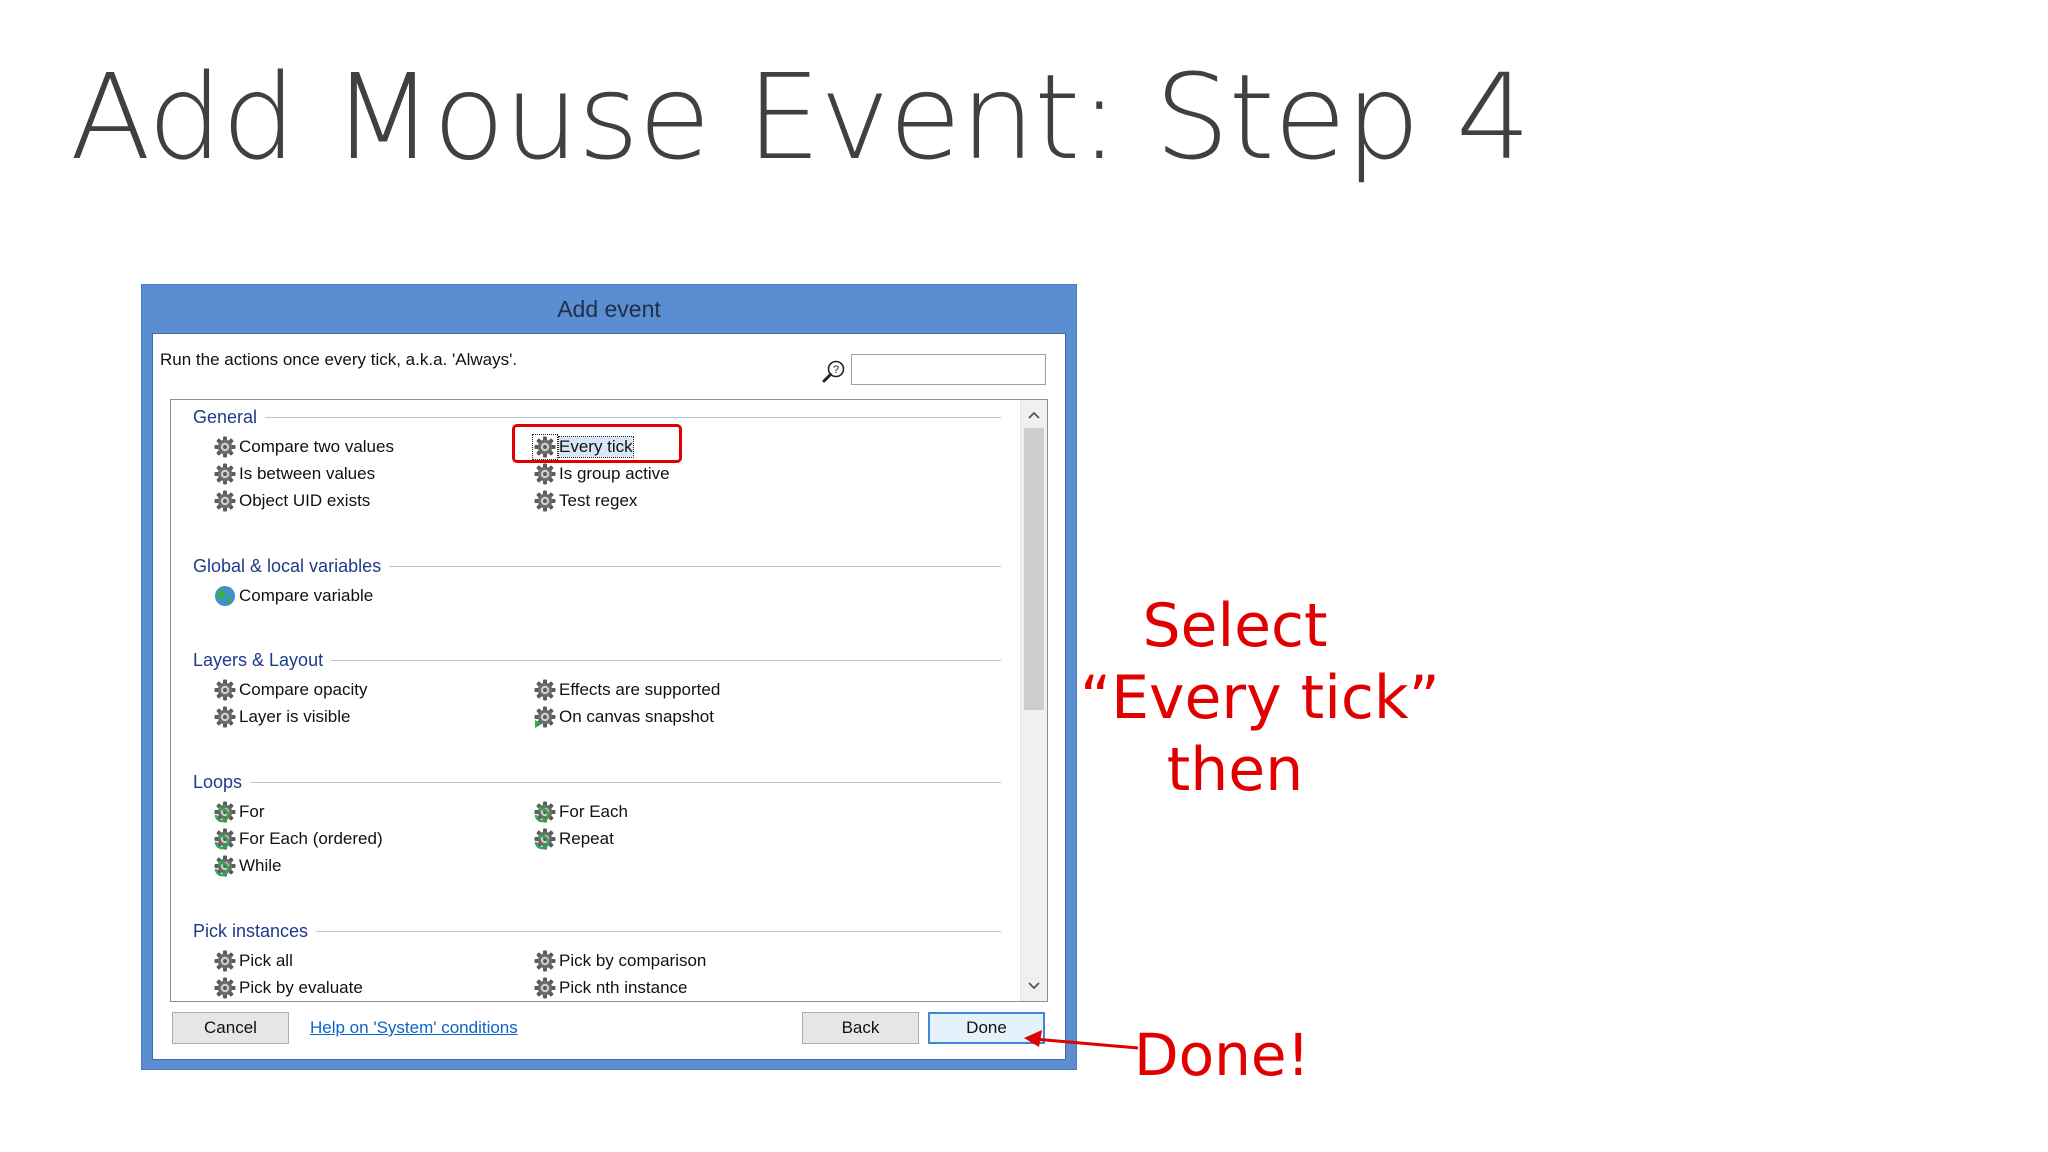 This screenshot has width=2048, height=1152. What do you see at coordinates (251, 930) in the screenshot?
I see `group-label: Pick instances` at bounding box center [251, 930].